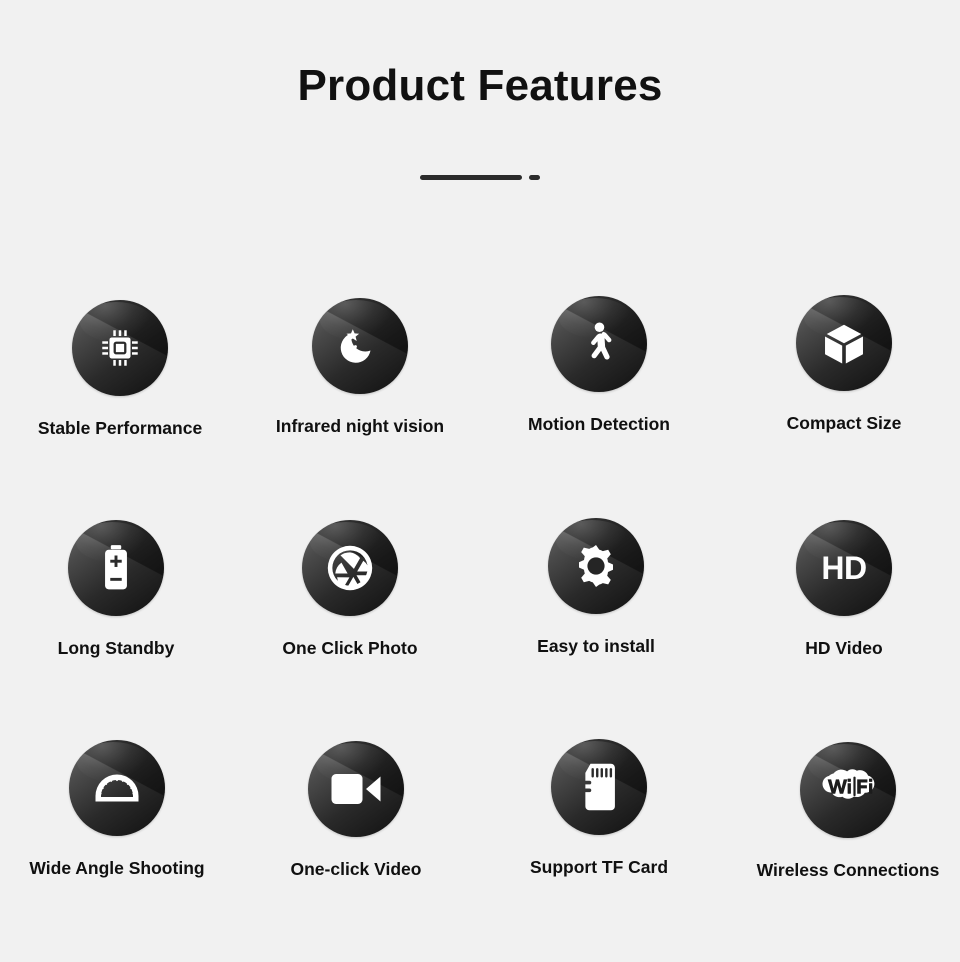  What do you see at coordinates (599, 849) in the screenshot?
I see `feature-item-support-tf-card: Support TF Card` at bounding box center [599, 849].